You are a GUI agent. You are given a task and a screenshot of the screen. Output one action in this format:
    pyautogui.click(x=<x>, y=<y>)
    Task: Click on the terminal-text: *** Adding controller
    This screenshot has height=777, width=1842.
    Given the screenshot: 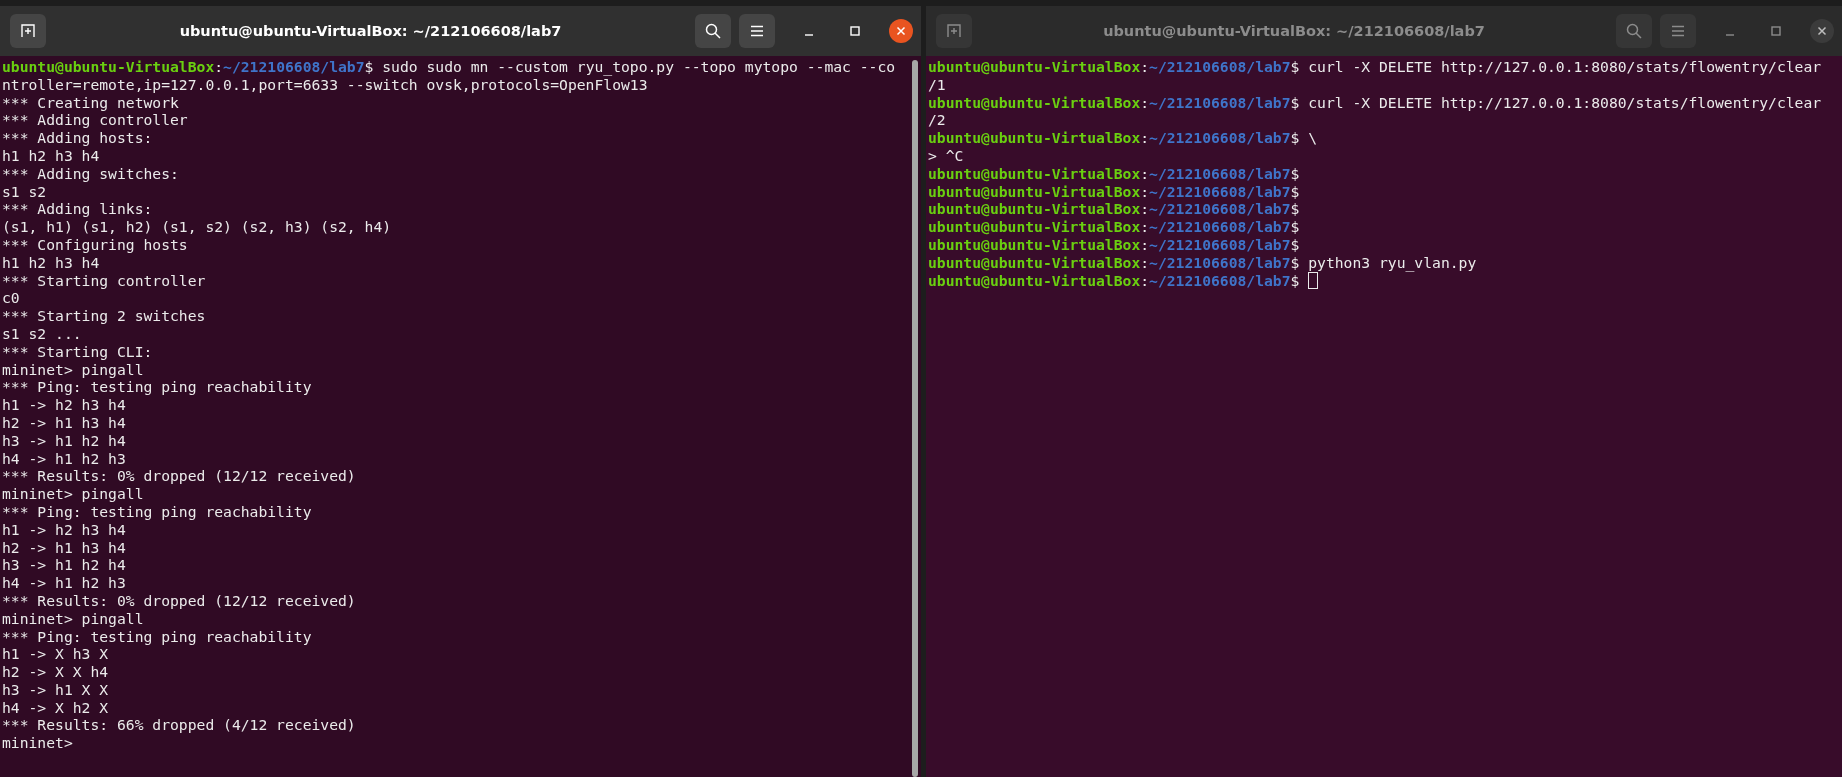 What is the action you would take?
    pyautogui.click(x=95, y=120)
    